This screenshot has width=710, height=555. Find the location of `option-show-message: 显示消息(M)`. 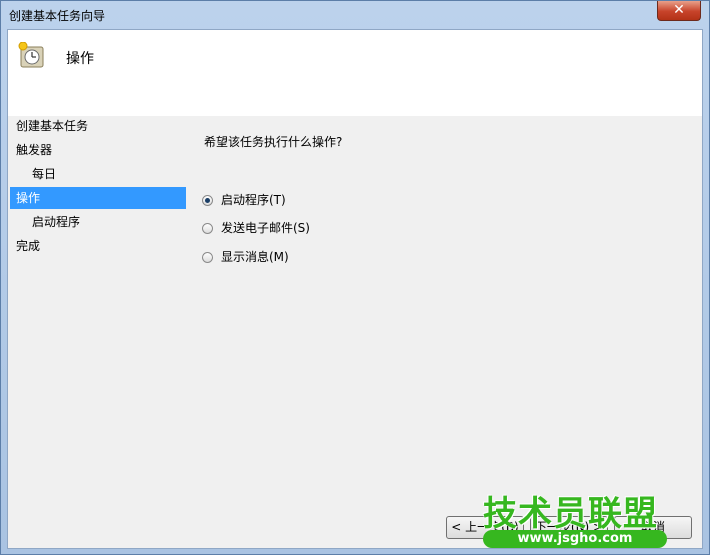

option-show-message: 显示消息(M) is located at coordinates (245, 257).